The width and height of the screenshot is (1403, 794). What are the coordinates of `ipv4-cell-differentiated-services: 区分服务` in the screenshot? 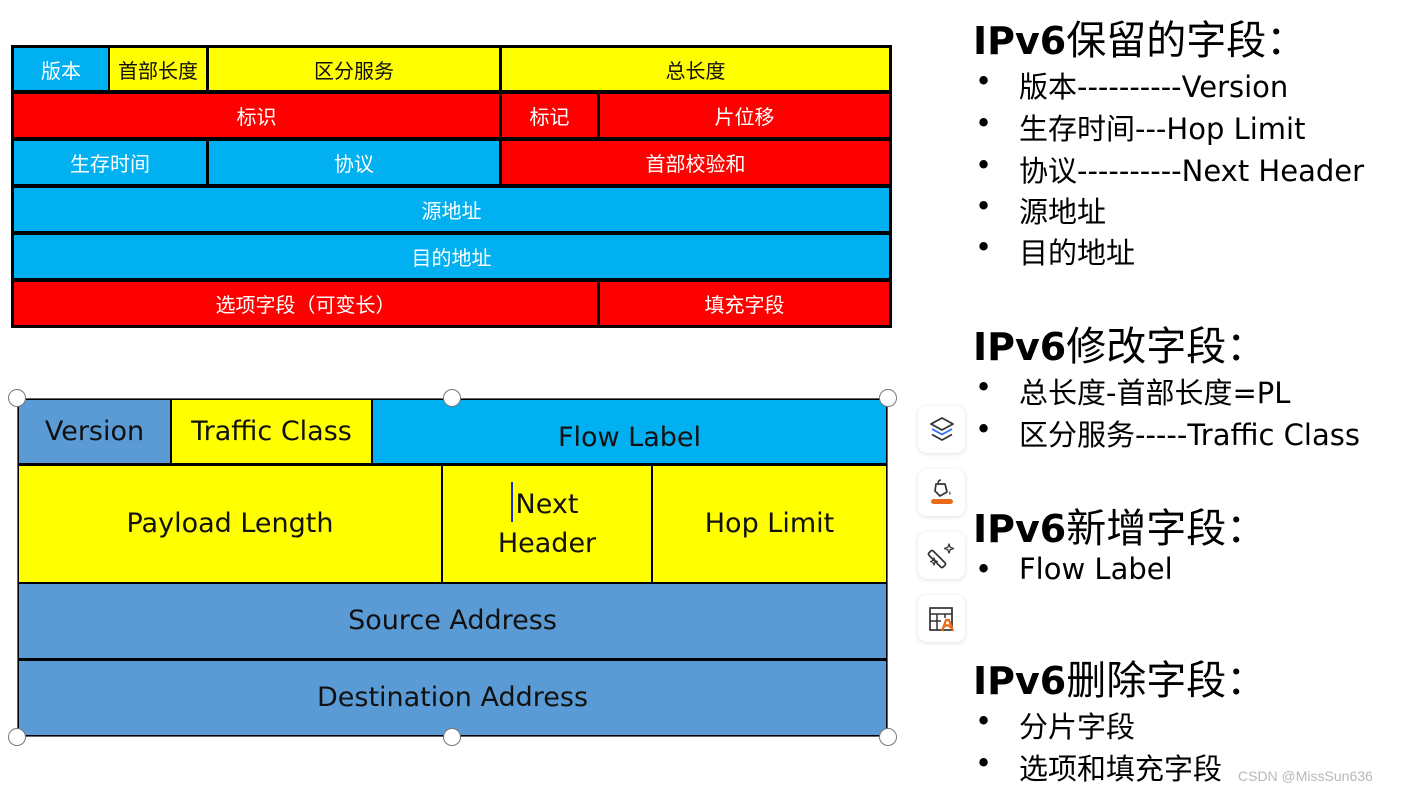 It's located at (354, 69).